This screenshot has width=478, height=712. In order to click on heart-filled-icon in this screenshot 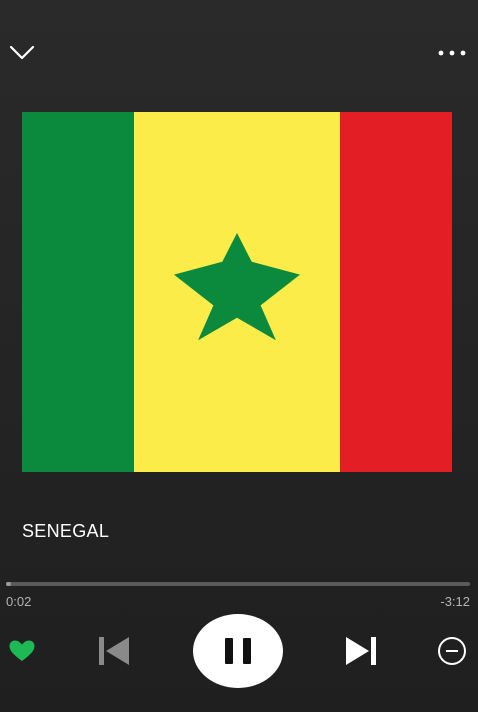, I will do `click(22, 650)`.